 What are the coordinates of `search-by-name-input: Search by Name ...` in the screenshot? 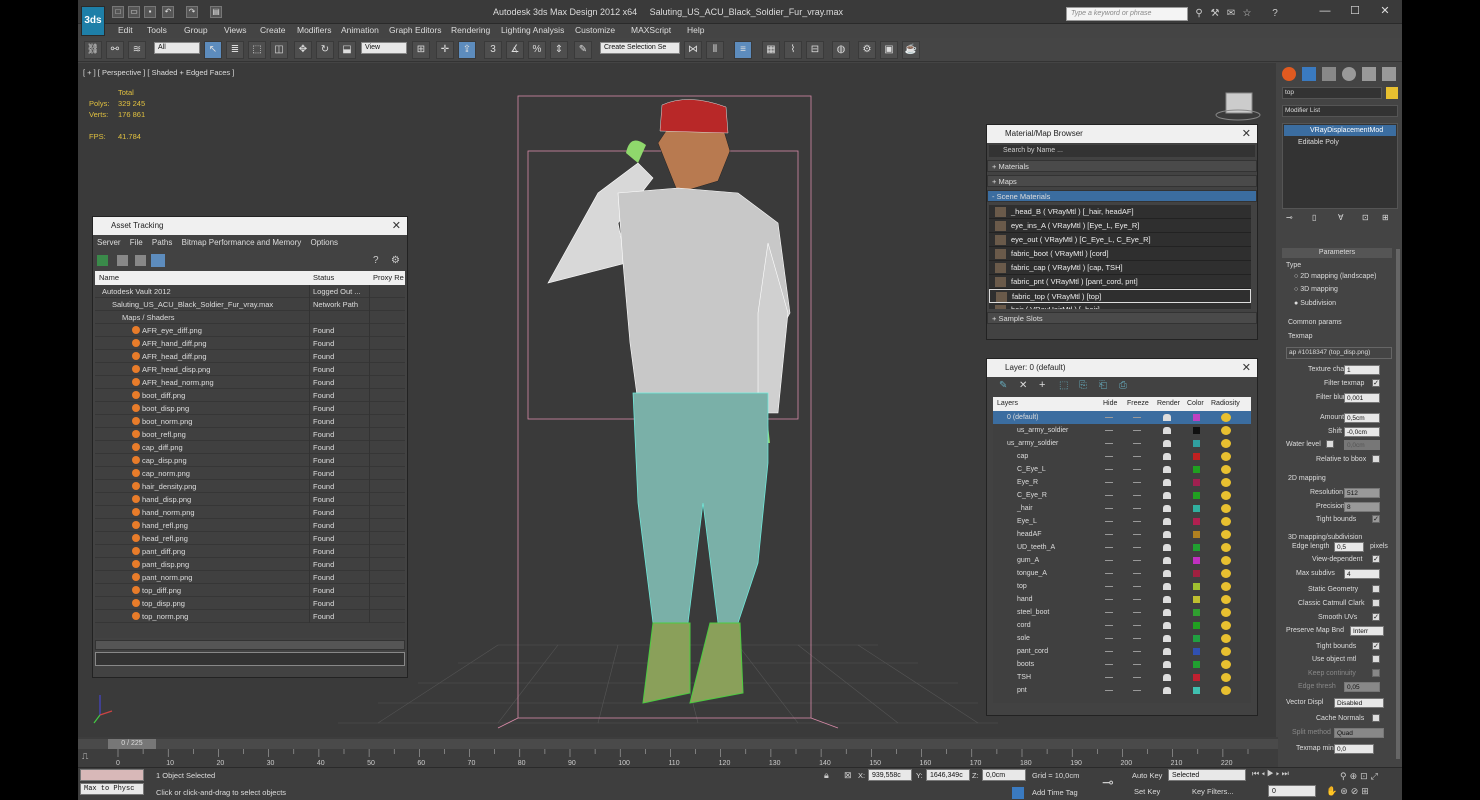 It's located at (1122, 151).